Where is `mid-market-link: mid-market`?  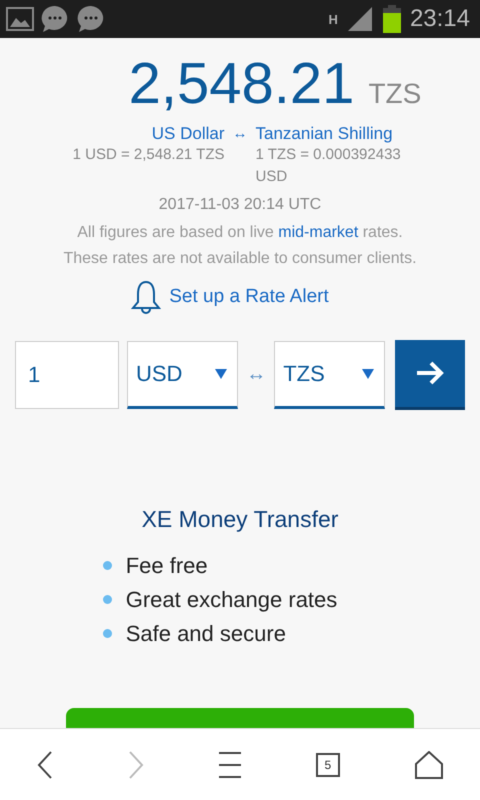
mid-market-link: mid-market is located at coordinates (318, 232).